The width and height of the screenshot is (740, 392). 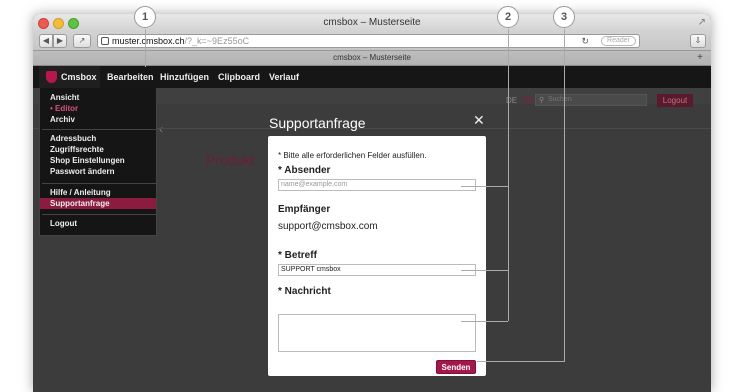 I want to click on menu-verlauf: Verlauf, so click(x=284, y=77).